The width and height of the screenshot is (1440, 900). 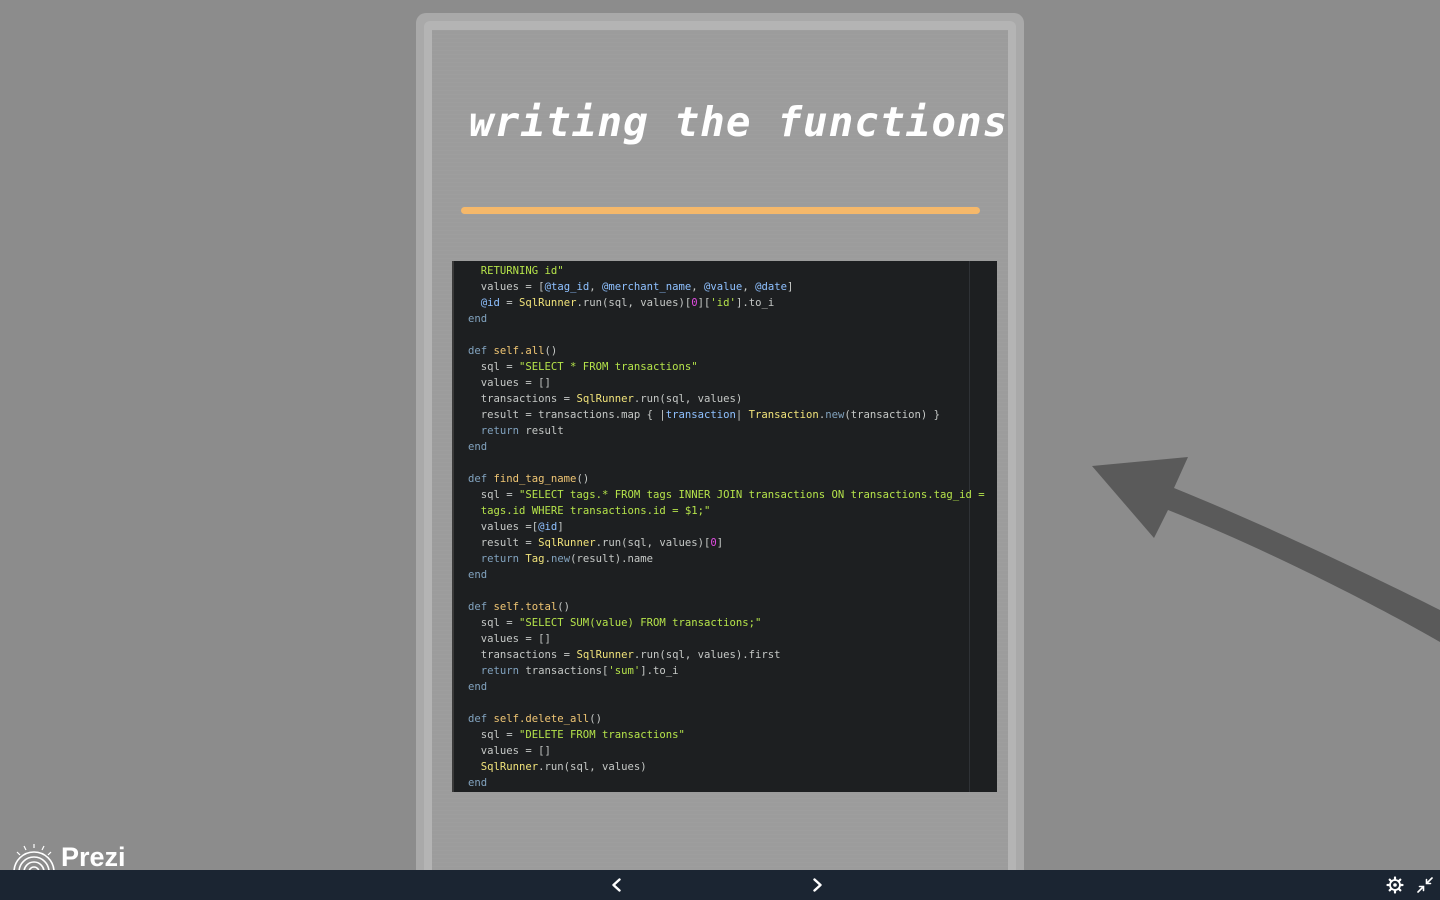 What do you see at coordinates (525, 607) in the screenshot?
I see `code-token: self.total` at bounding box center [525, 607].